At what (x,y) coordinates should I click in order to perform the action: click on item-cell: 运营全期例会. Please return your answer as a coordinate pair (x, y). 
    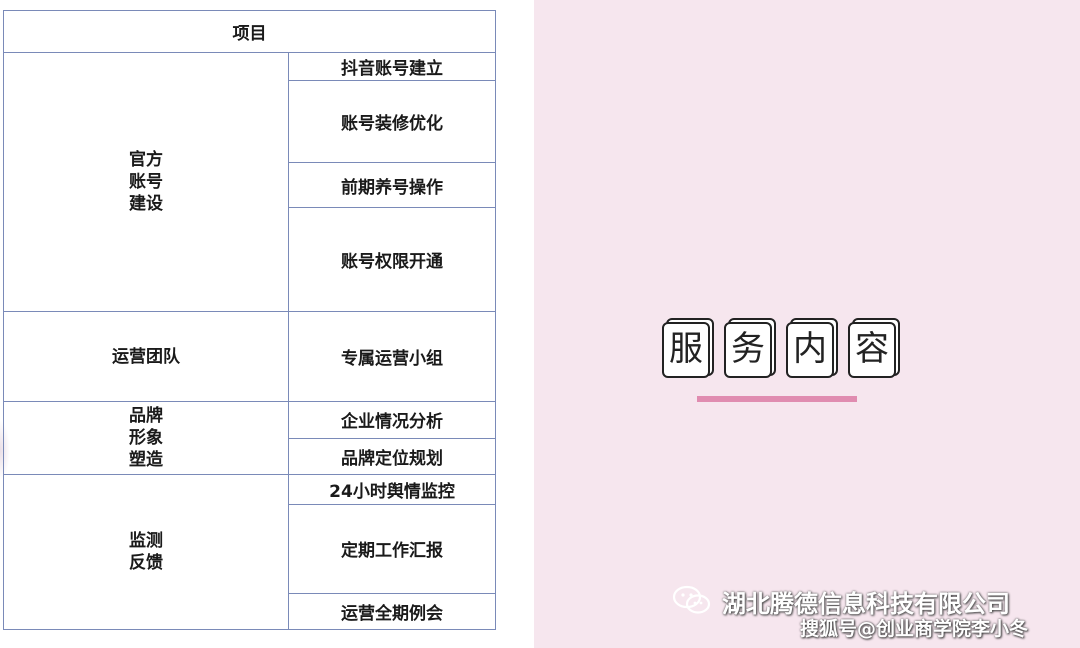
    Looking at the image, I should click on (392, 611).